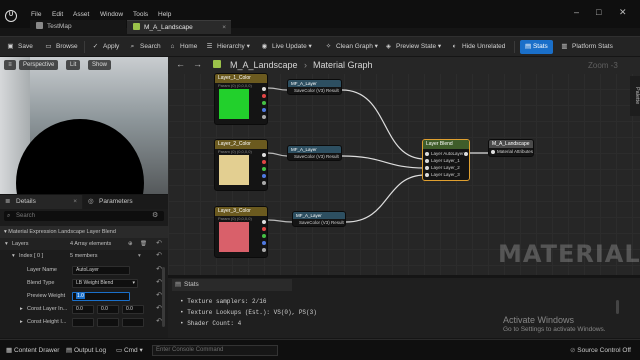 The width and height of the screenshot is (640, 360). What do you see at coordinates (241, 144) in the screenshot?
I see `node-title: Layer_2_Color` at bounding box center [241, 144].